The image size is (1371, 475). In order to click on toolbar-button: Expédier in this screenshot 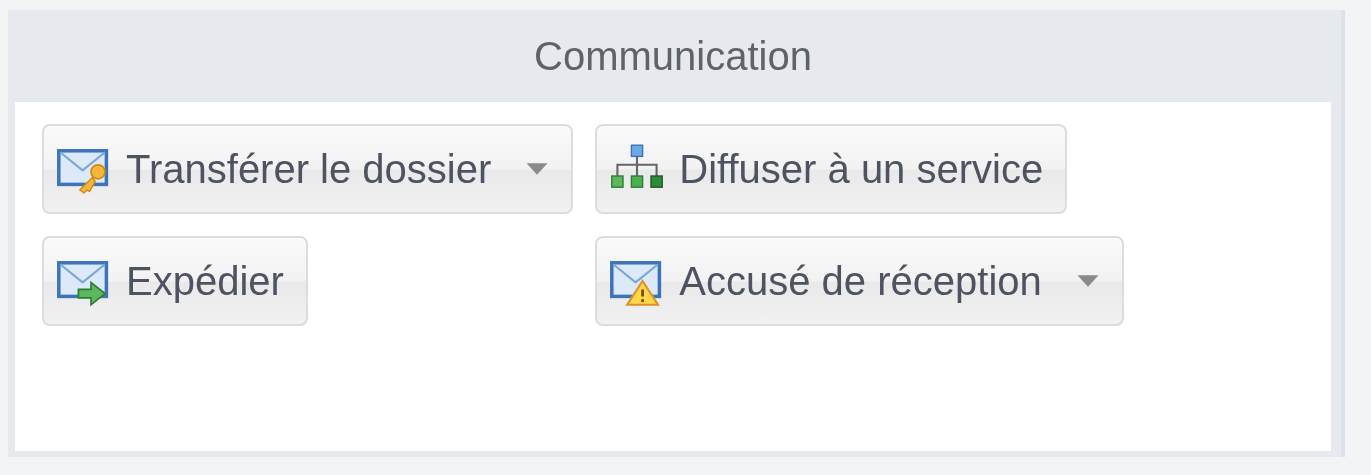, I will do `click(175, 281)`.